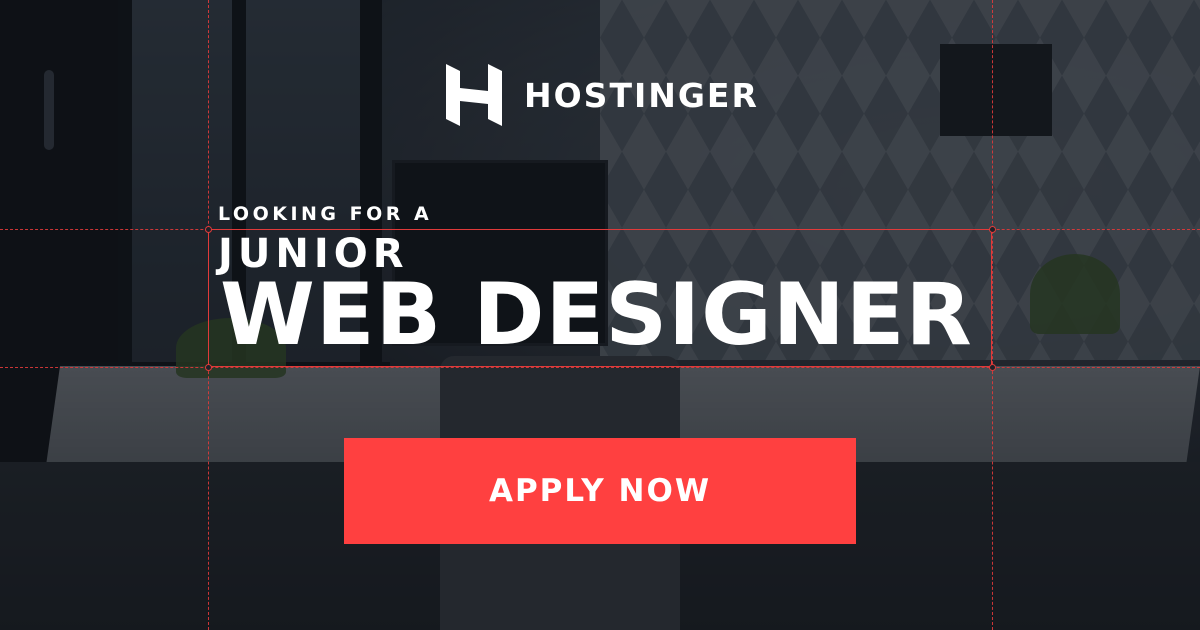  I want to click on hostinger-h-icon, so click(474, 95).